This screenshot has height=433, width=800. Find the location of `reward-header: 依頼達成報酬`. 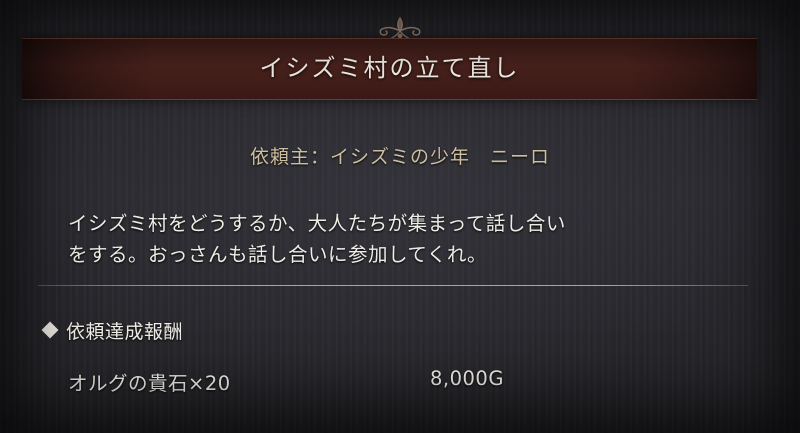

reward-header: 依頼達成報酬 is located at coordinates (112, 330).